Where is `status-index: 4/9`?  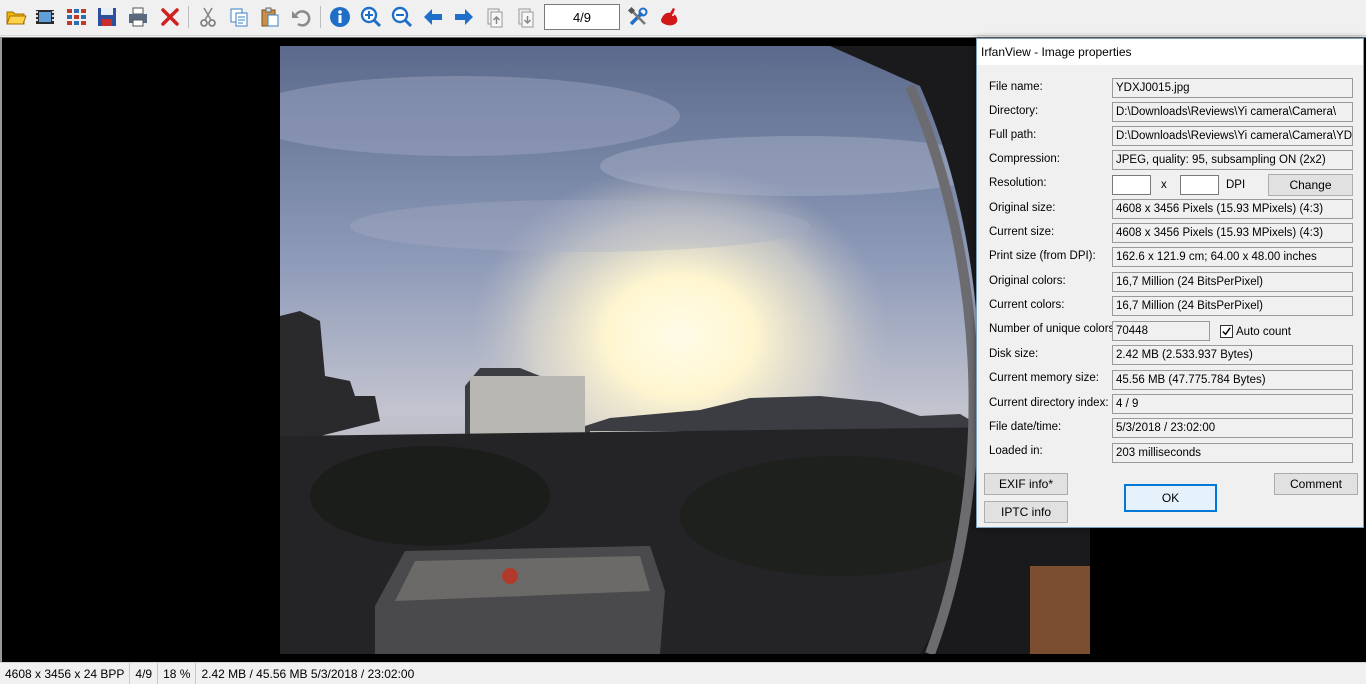
status-index: 4/9 is located at coordinates (144, 673).